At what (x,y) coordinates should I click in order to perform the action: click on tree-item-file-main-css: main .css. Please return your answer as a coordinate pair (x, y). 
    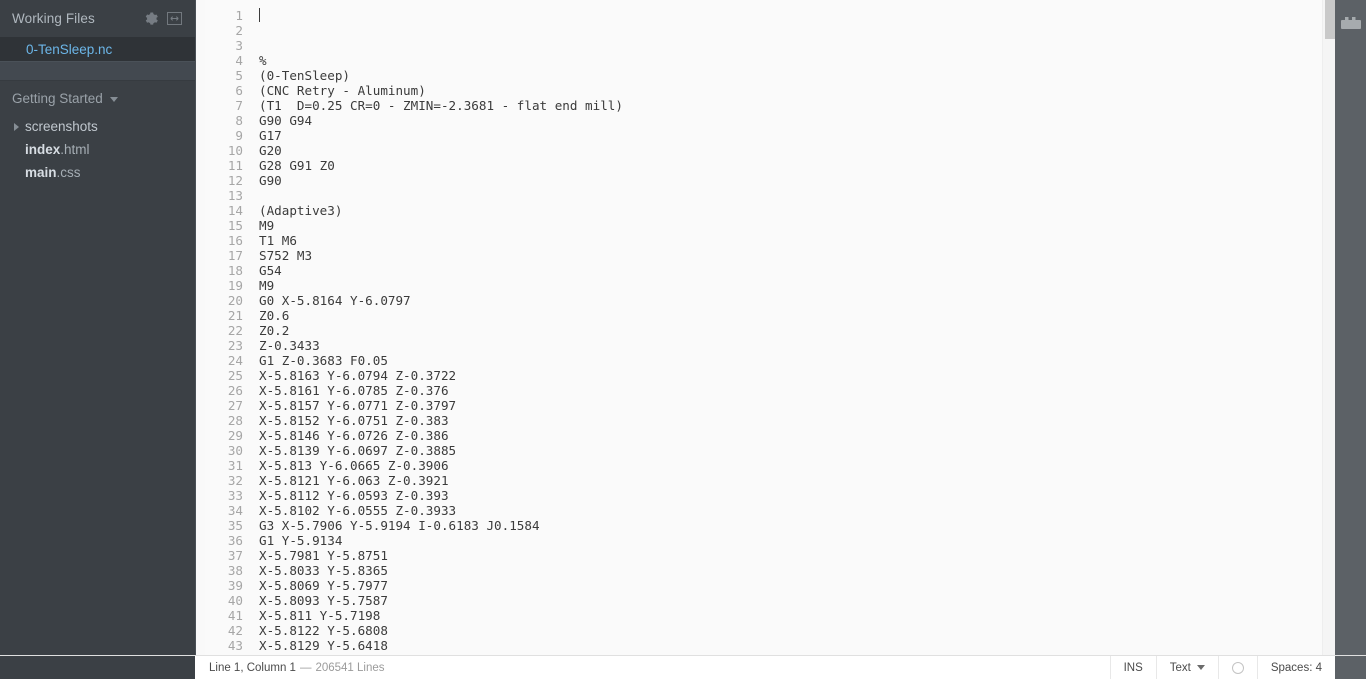
    Looking at the image, I should click on (97, 172).